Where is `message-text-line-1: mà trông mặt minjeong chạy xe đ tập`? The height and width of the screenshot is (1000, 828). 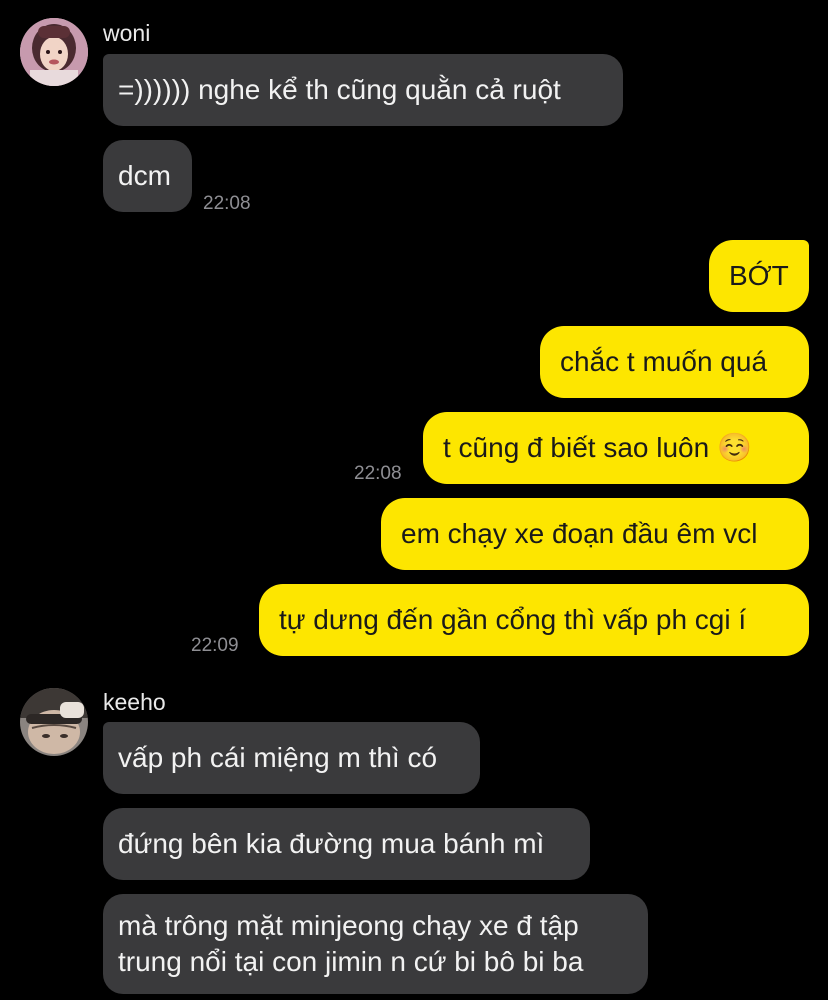
message-text-line-1: mà trông mặt minjeong chạy xe đ tập is located at coordinates (348, 925).